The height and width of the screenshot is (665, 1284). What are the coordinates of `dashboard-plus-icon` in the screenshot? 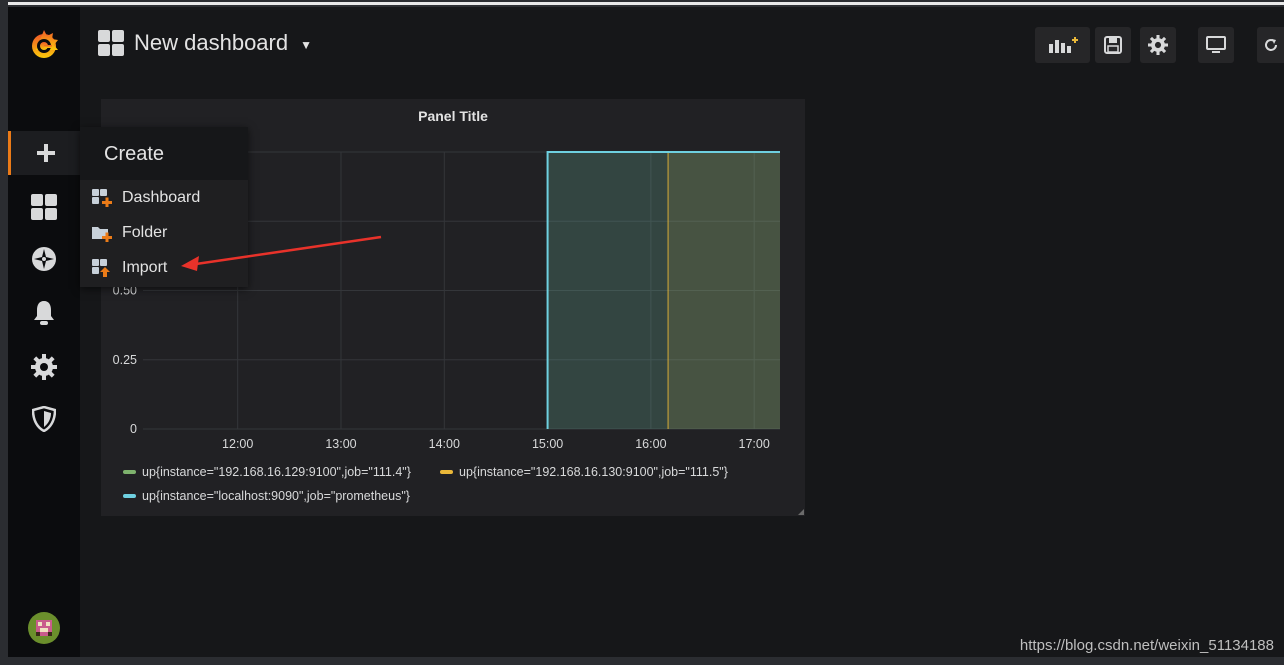 It's located at (102, 198).